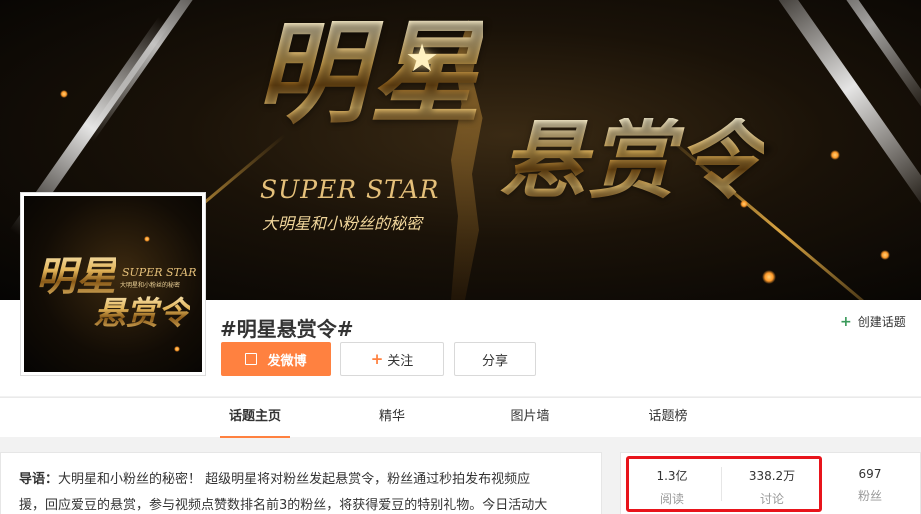 Image resolution: width=921 pixels, height=514 pixels. Describe the element at coordinates (342, 223) in the screenshot. I see `banner-subtitle-cn: 大明星和小粉丝的秘密` at that location.